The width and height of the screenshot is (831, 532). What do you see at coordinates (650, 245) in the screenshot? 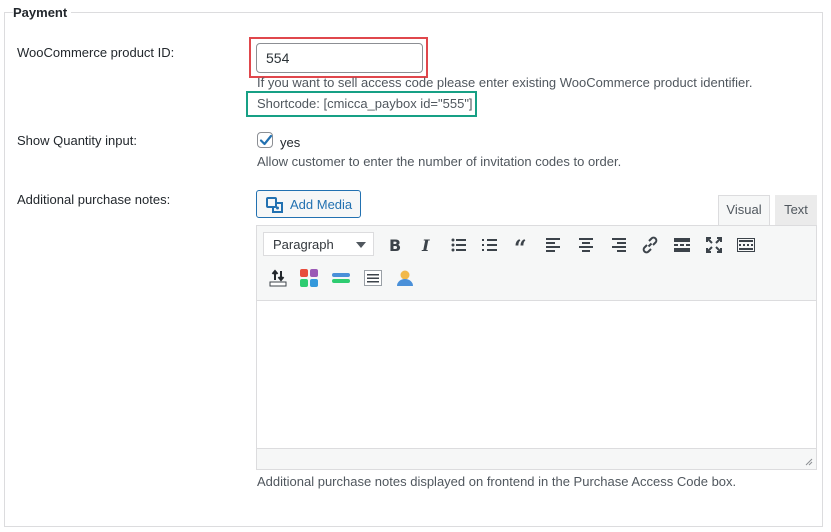
I see `link-icon` at bounding box center [650, 245].